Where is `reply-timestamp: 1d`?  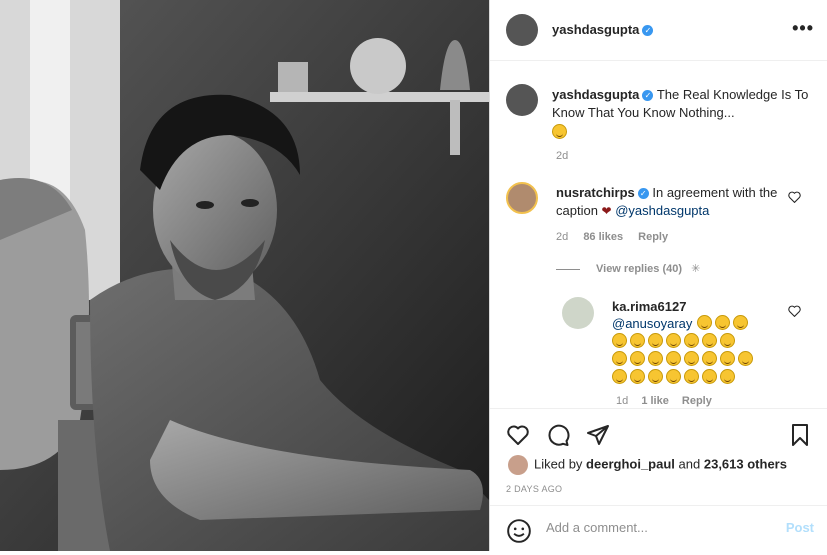 reply-timestamp: 1d is located at coordinates (622, 401).